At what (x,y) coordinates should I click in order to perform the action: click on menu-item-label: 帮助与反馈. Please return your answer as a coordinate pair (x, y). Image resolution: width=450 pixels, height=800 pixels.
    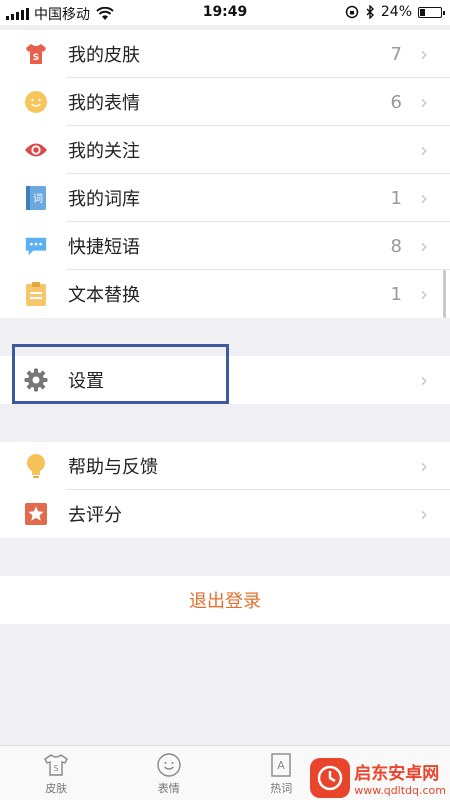
    Looking at the image, I should click on (113, 467).